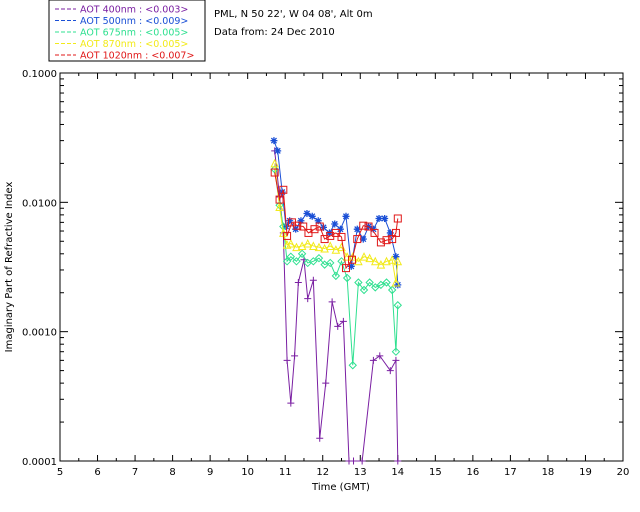  What do you see at coordinates (134, 33) in the screenshot?
I see `legend-entry: AOT 675nm : <0.005>` at bounding box center [134, 33].